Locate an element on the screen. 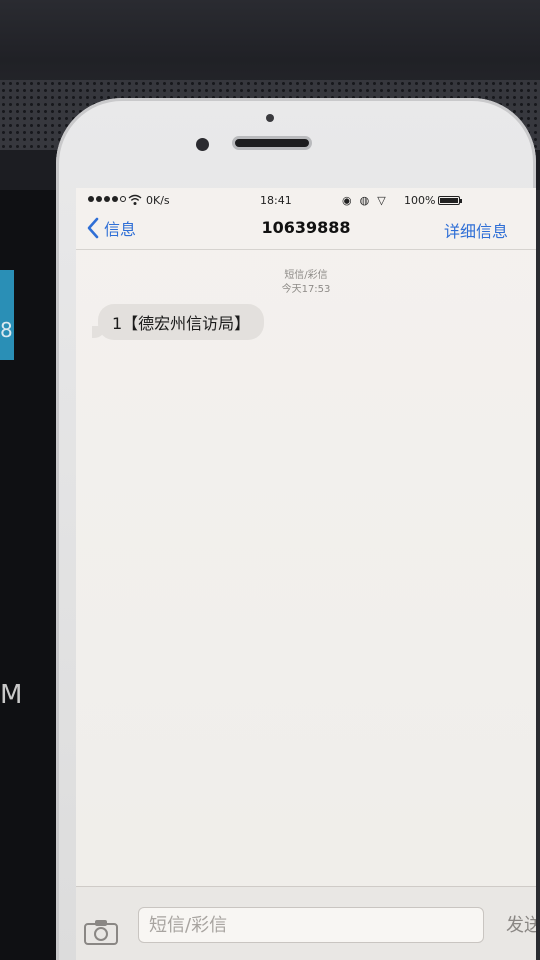  incoming-message-bubble: 1【德宏州信访局】 is located at coordinates (181, 322).